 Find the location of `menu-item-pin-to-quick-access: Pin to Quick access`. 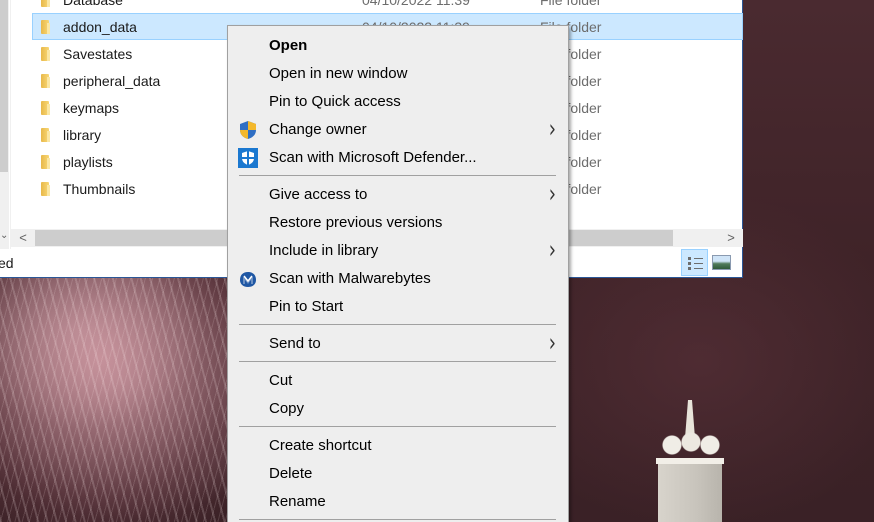

menu-item-pin-to-quick-access: Pin to Quick access is located at coordinates (398, 101).